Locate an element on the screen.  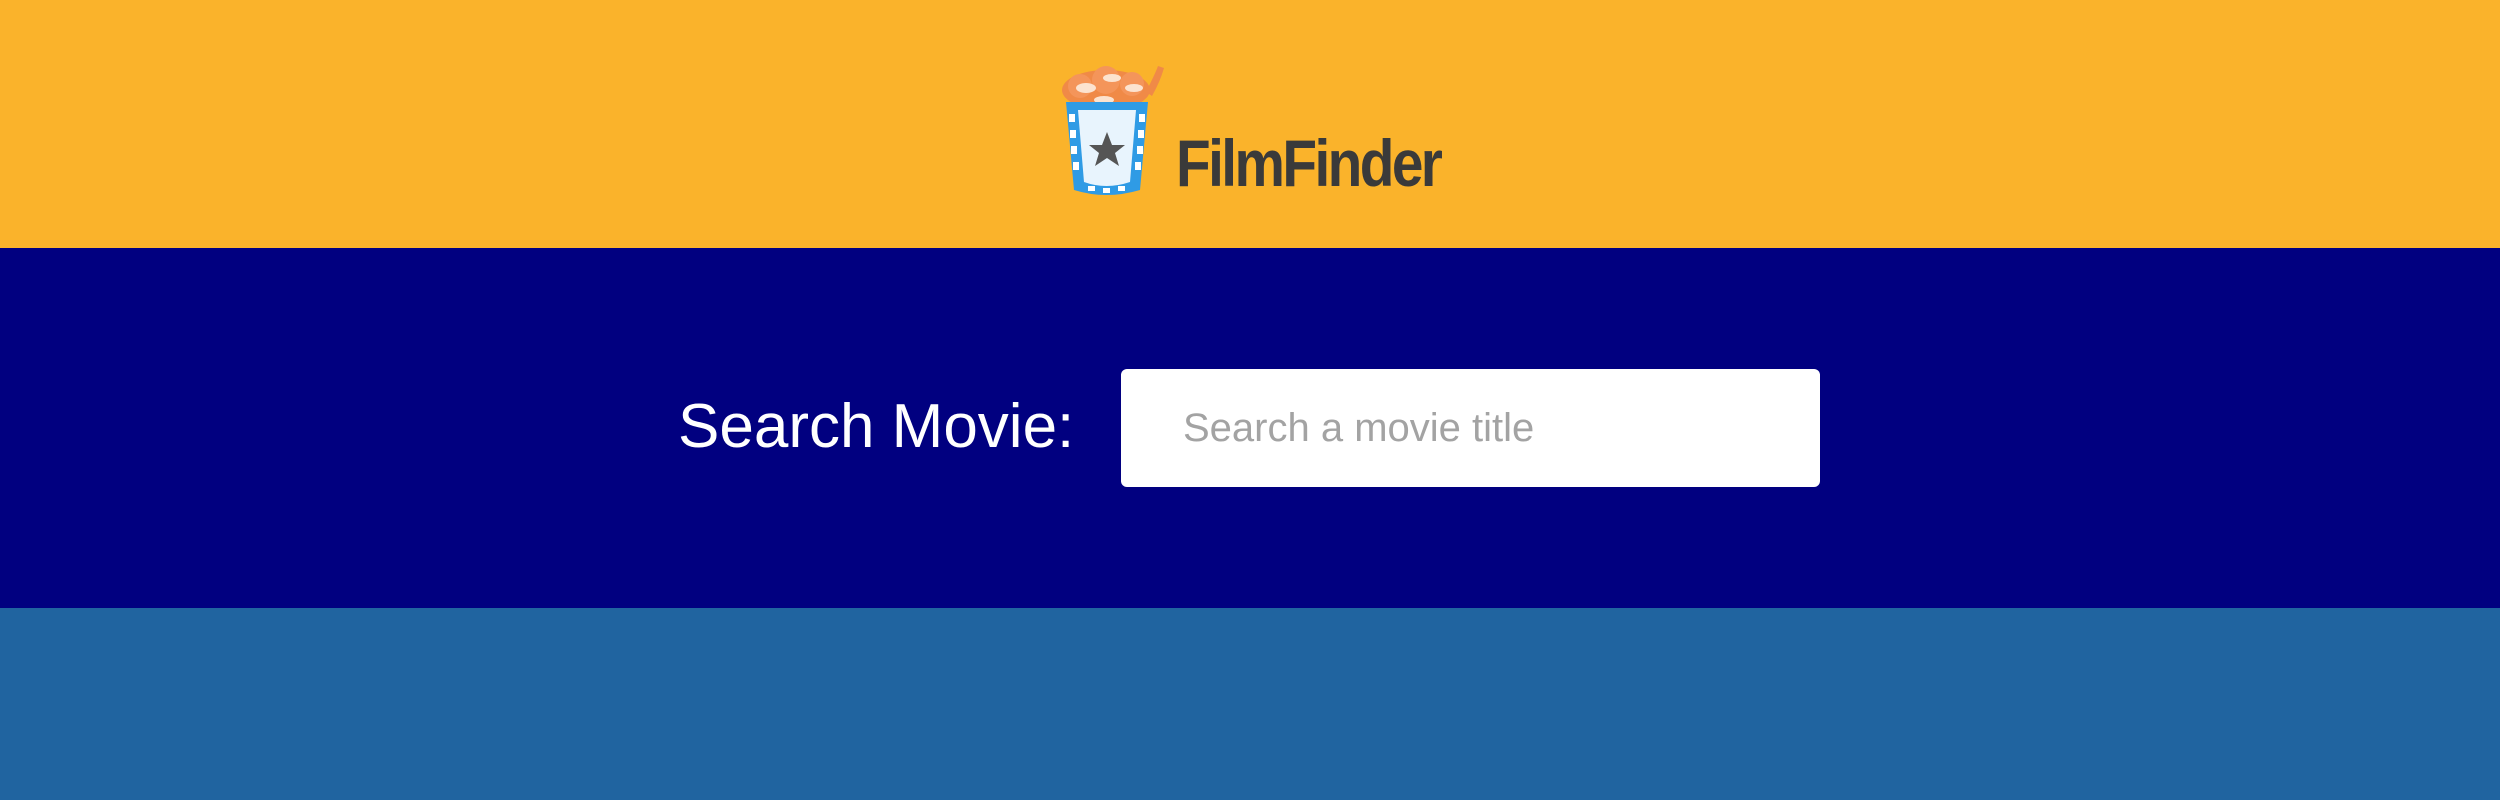
app-name: FilmFinder is located at coordinates (1309, 163).